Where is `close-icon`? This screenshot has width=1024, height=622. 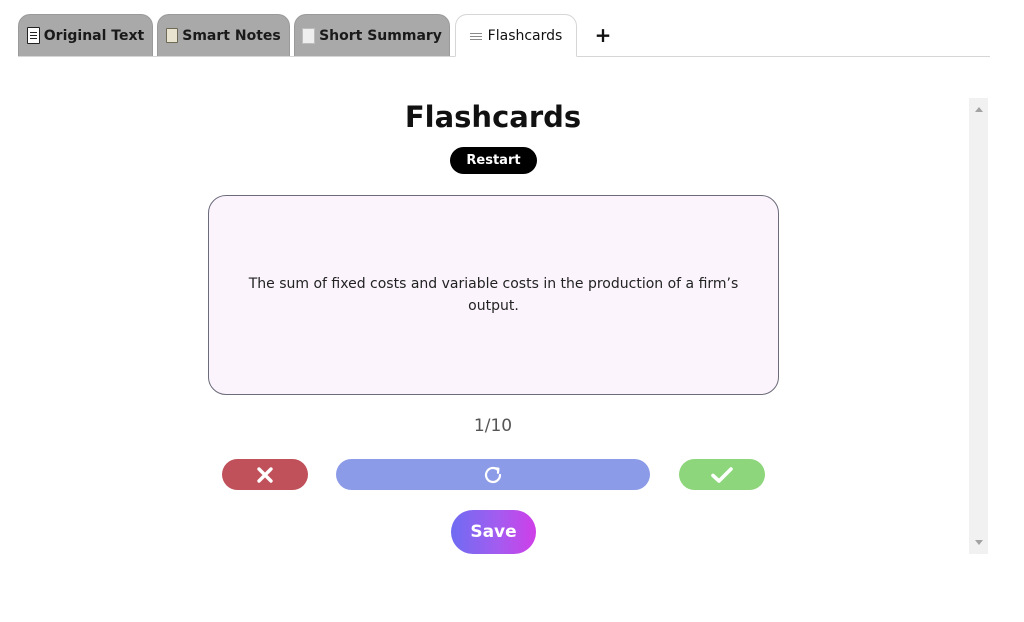
close-icon is located at coordinates (265, 474).